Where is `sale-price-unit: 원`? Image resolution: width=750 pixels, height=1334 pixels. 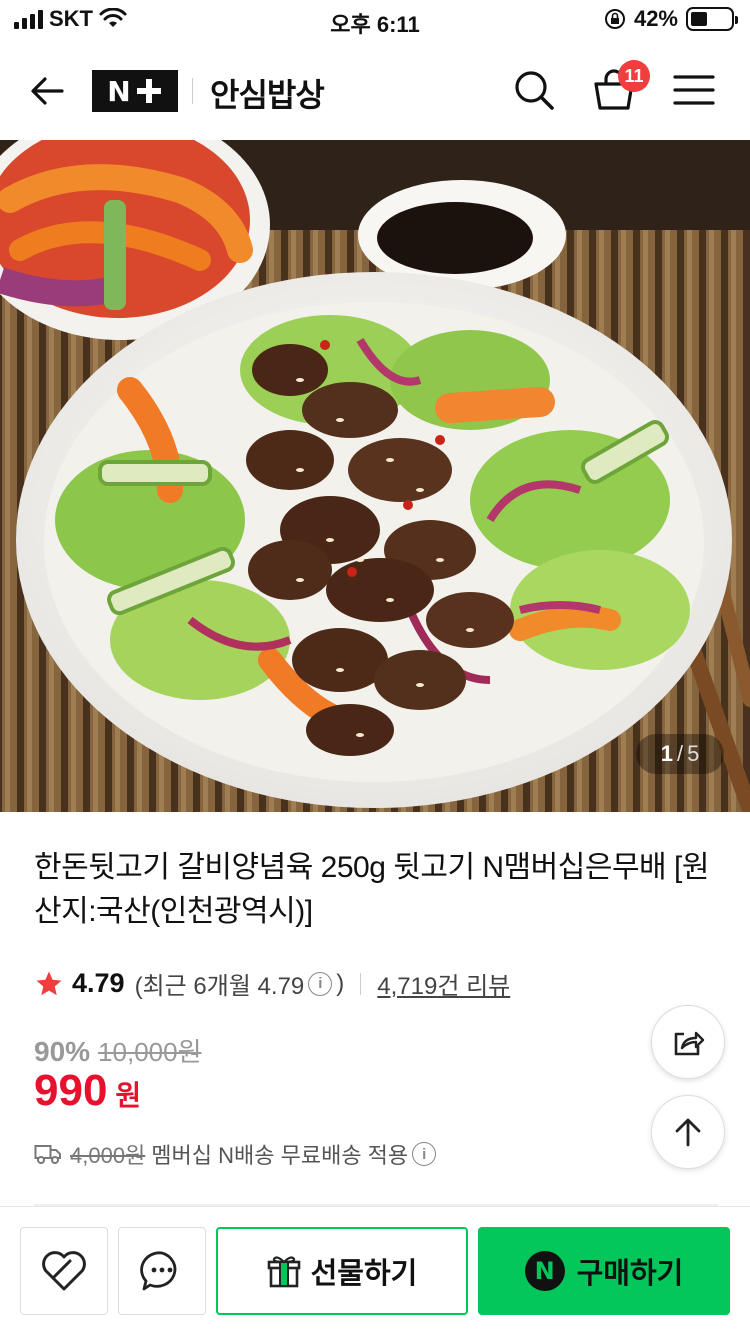
sale-price-unit: 원 is located at coordinates (128, 1095).